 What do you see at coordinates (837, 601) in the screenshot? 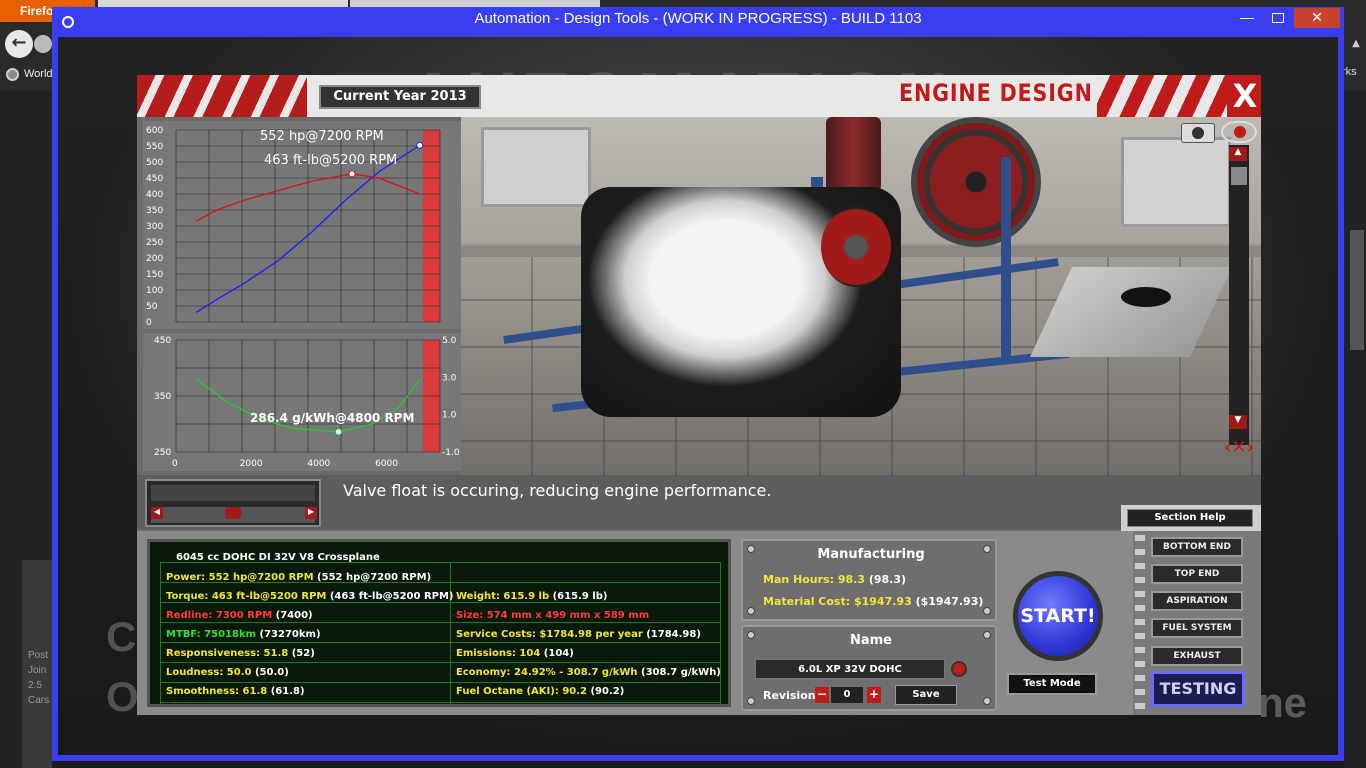
I see `material-cost-label: Material Cost: $1947.93` at bounding box center [837, 601].